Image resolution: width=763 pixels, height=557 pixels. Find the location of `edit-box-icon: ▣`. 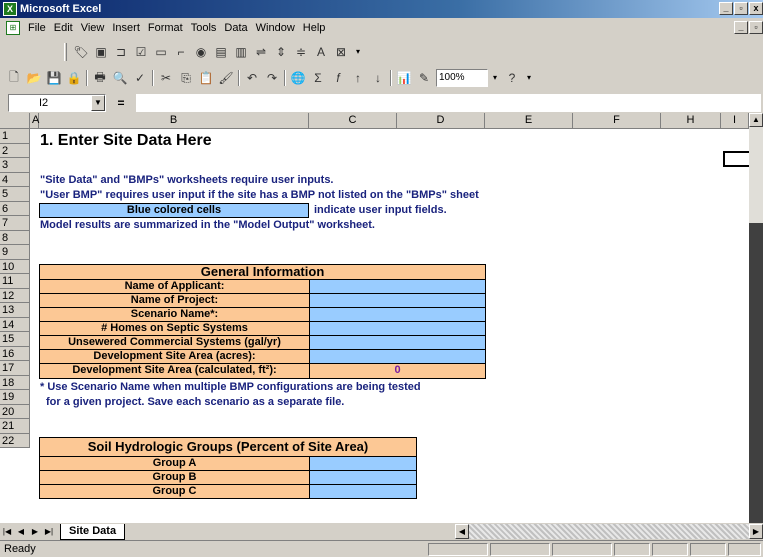

edit-box-icon: ▣ is located at coordinates (101, 52).